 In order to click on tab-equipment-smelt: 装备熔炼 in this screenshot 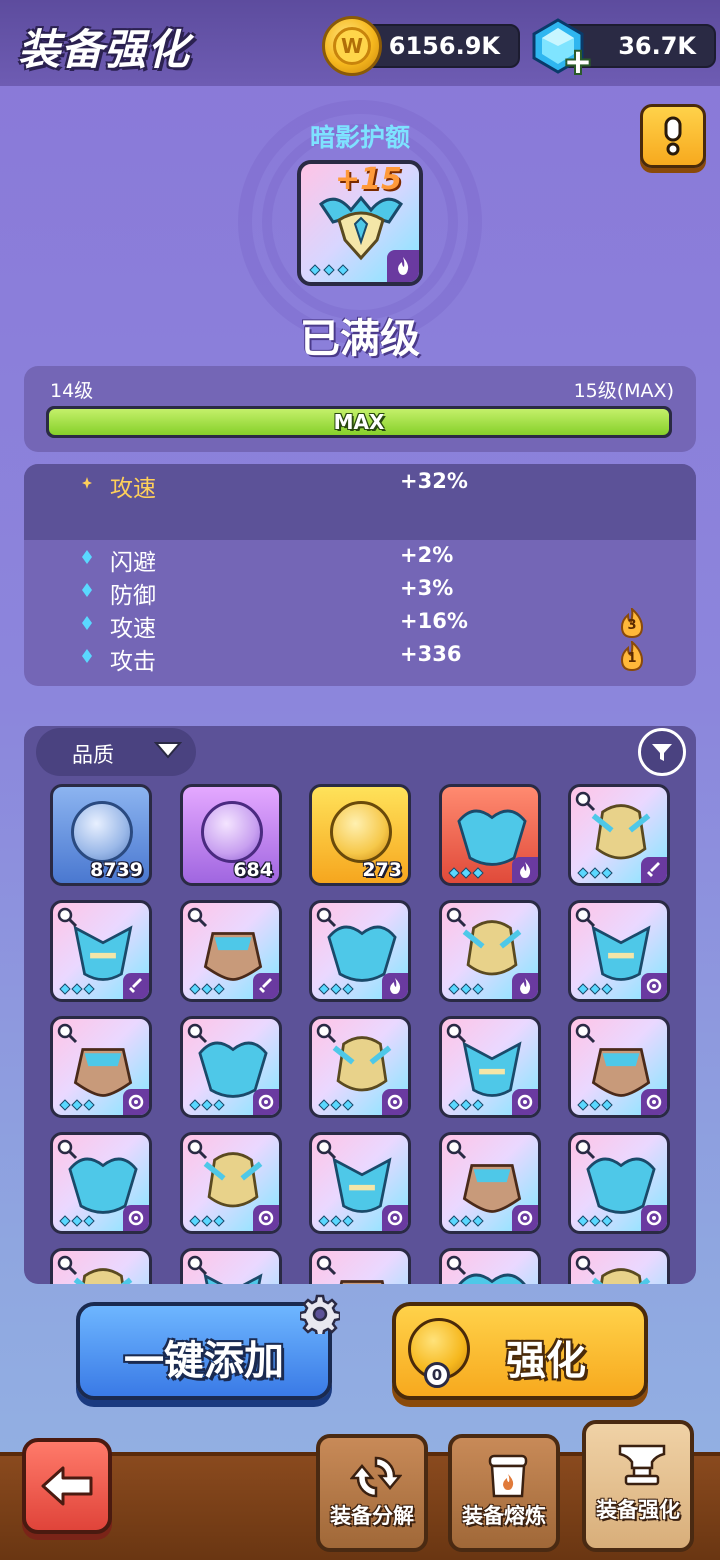, I will do `click(504, 1493)`.